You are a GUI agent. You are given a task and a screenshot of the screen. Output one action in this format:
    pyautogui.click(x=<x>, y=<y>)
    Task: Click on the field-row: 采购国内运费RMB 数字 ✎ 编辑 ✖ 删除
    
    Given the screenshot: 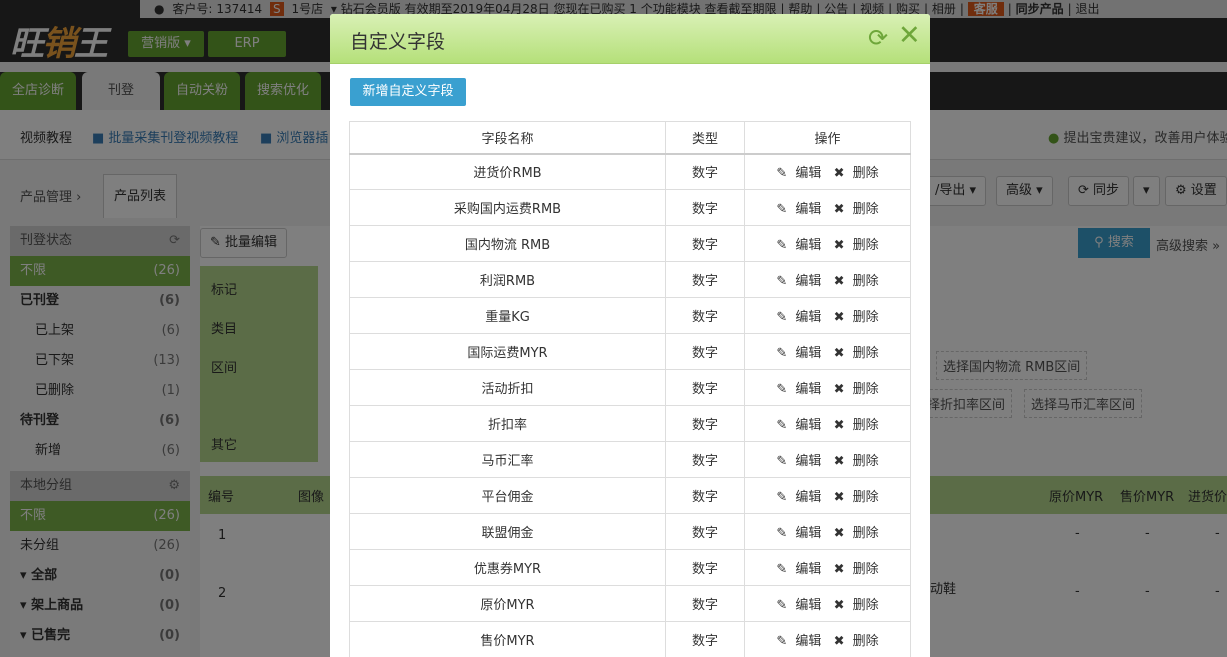 What is the action you would take?
    pyautogui.click(x=630, y=207)
    